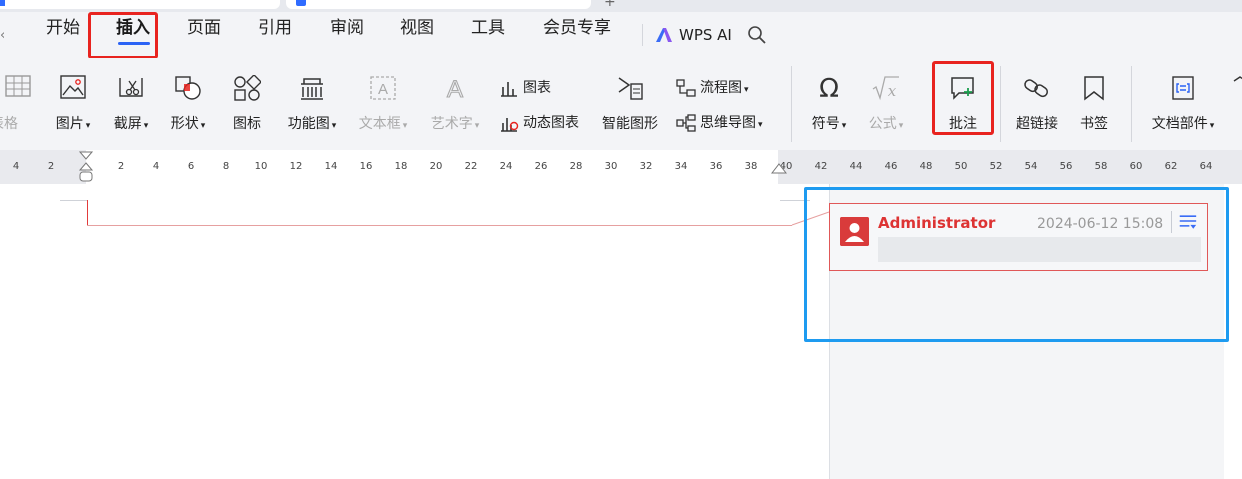 The image size is (1242, 479). Describe the element at coordinates (18, 98) in the screenshot. I see `table-button: 表格` at that location.